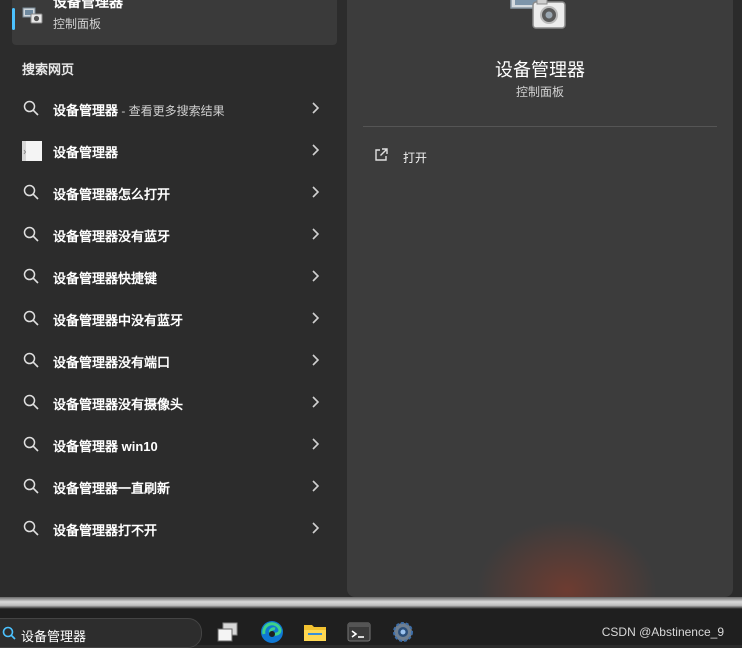 Image resolution: width=742 pixels, height=648 pixels. I want to click on window-edge, so click(371, 603).